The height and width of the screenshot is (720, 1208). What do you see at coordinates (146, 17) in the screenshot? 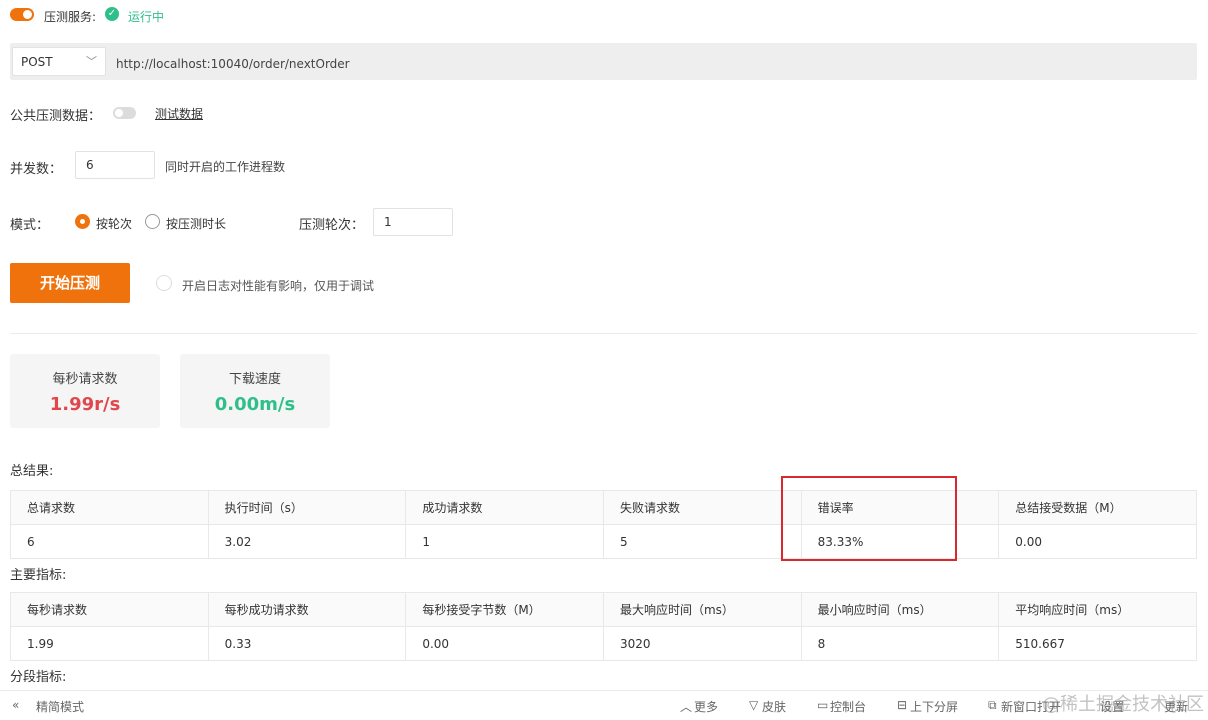
I see `service-status: 运行中` at bounding box center [146, 17].